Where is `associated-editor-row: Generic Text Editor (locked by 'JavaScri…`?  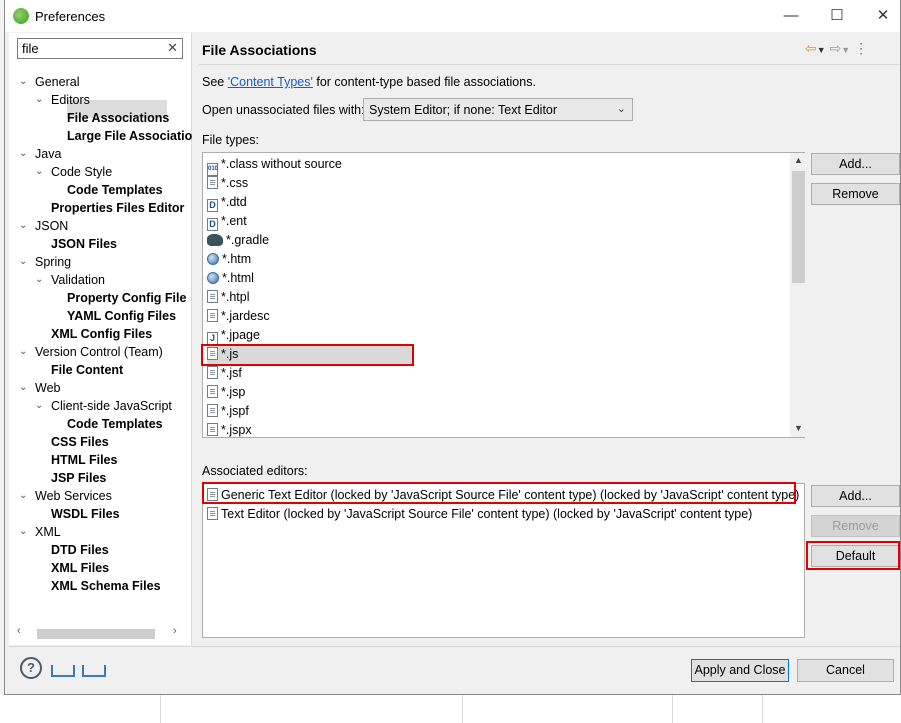
associated-editor-row: Generic Text Editor (locked by 'JavaScri… is located at coordinates (503, 495).